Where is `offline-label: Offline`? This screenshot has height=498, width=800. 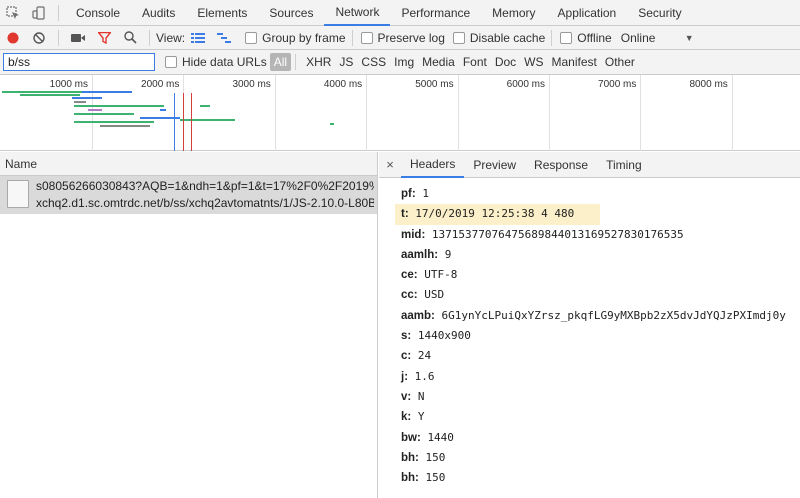
offline-label: Offline is located at coordinates (594, 37).